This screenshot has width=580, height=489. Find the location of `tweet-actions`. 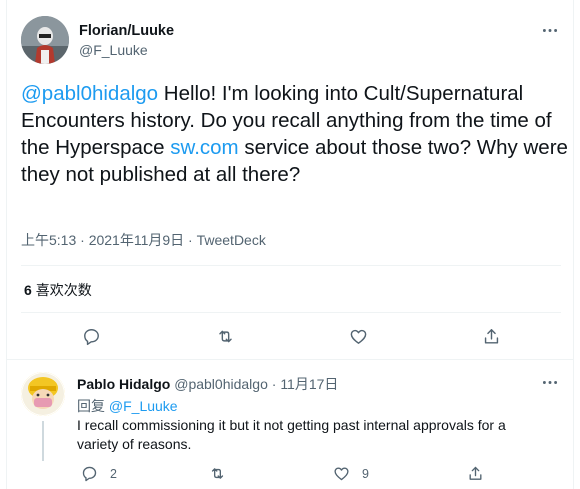

tweet-actions is located at coordinates (291, 338).